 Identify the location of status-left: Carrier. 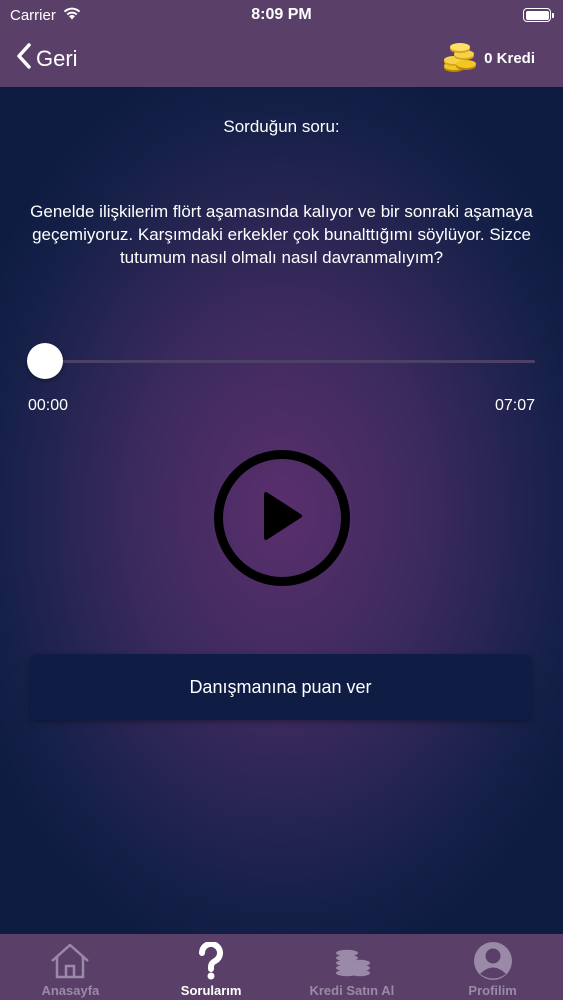
(46, 15).